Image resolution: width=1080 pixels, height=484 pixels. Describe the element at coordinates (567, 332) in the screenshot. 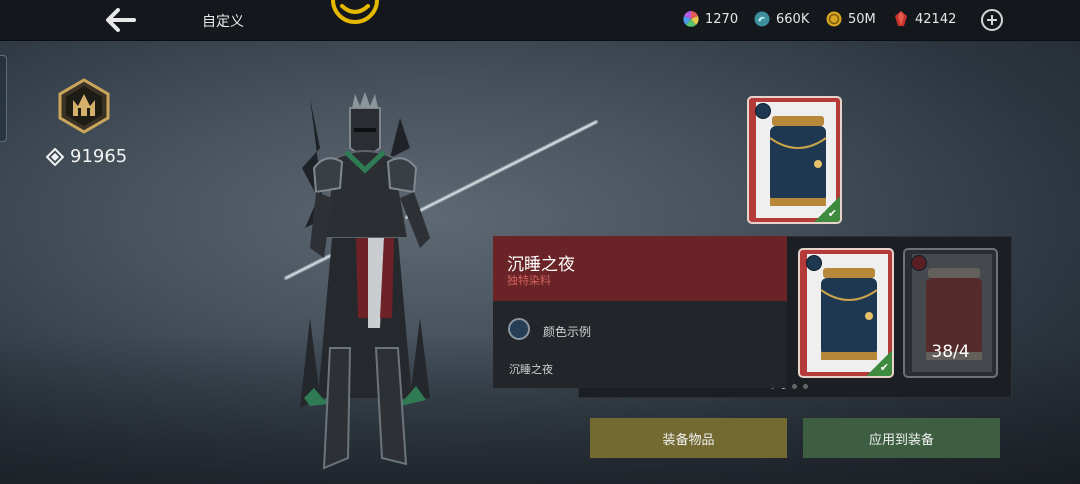

I see `color-example-label: 颜色示例` at that location.